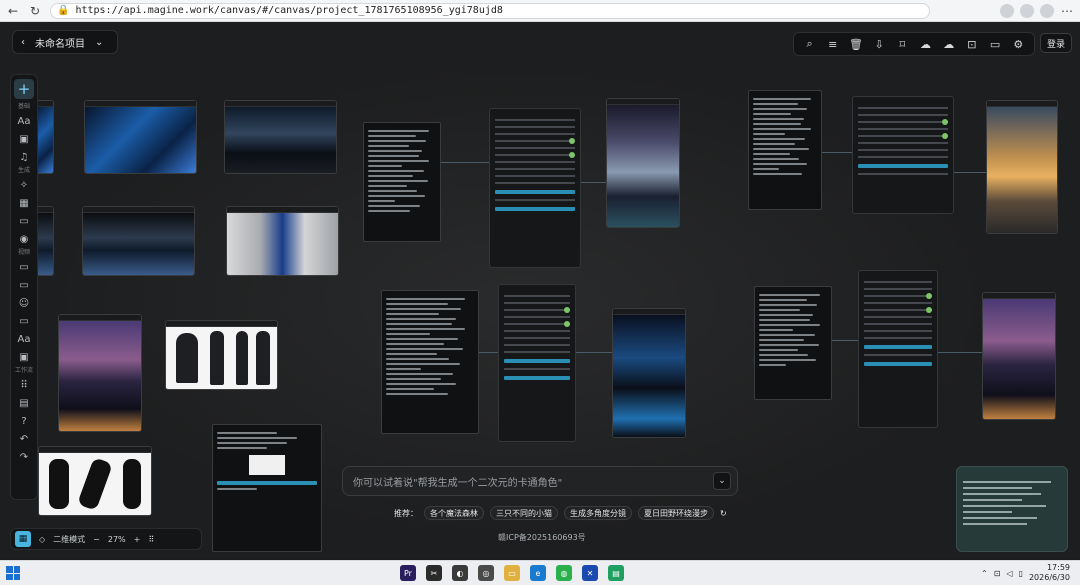 Image resolution: width=1080 pixels, height=585 pixels. I want to click on search-icon: ⌕, so click(810, 44).